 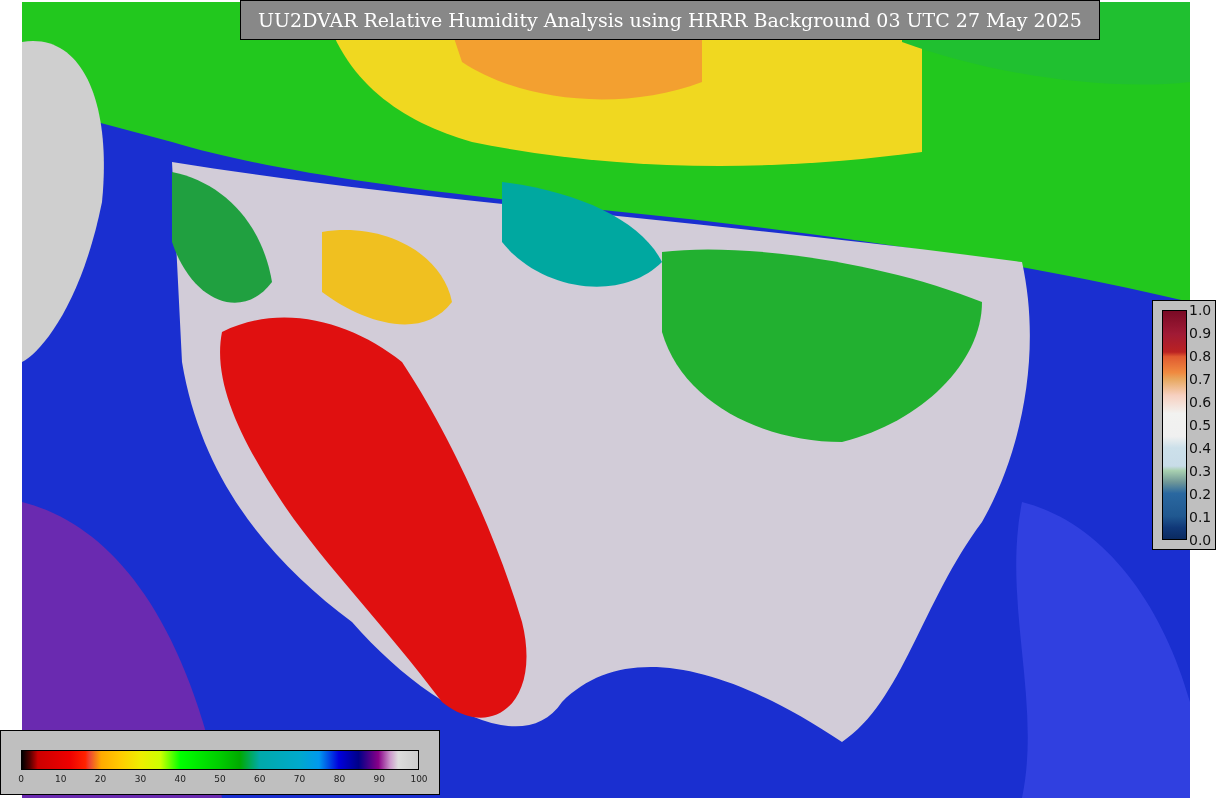 I want to click on colorbar-tick-label: 1.0, so click(x=1200, y=310).